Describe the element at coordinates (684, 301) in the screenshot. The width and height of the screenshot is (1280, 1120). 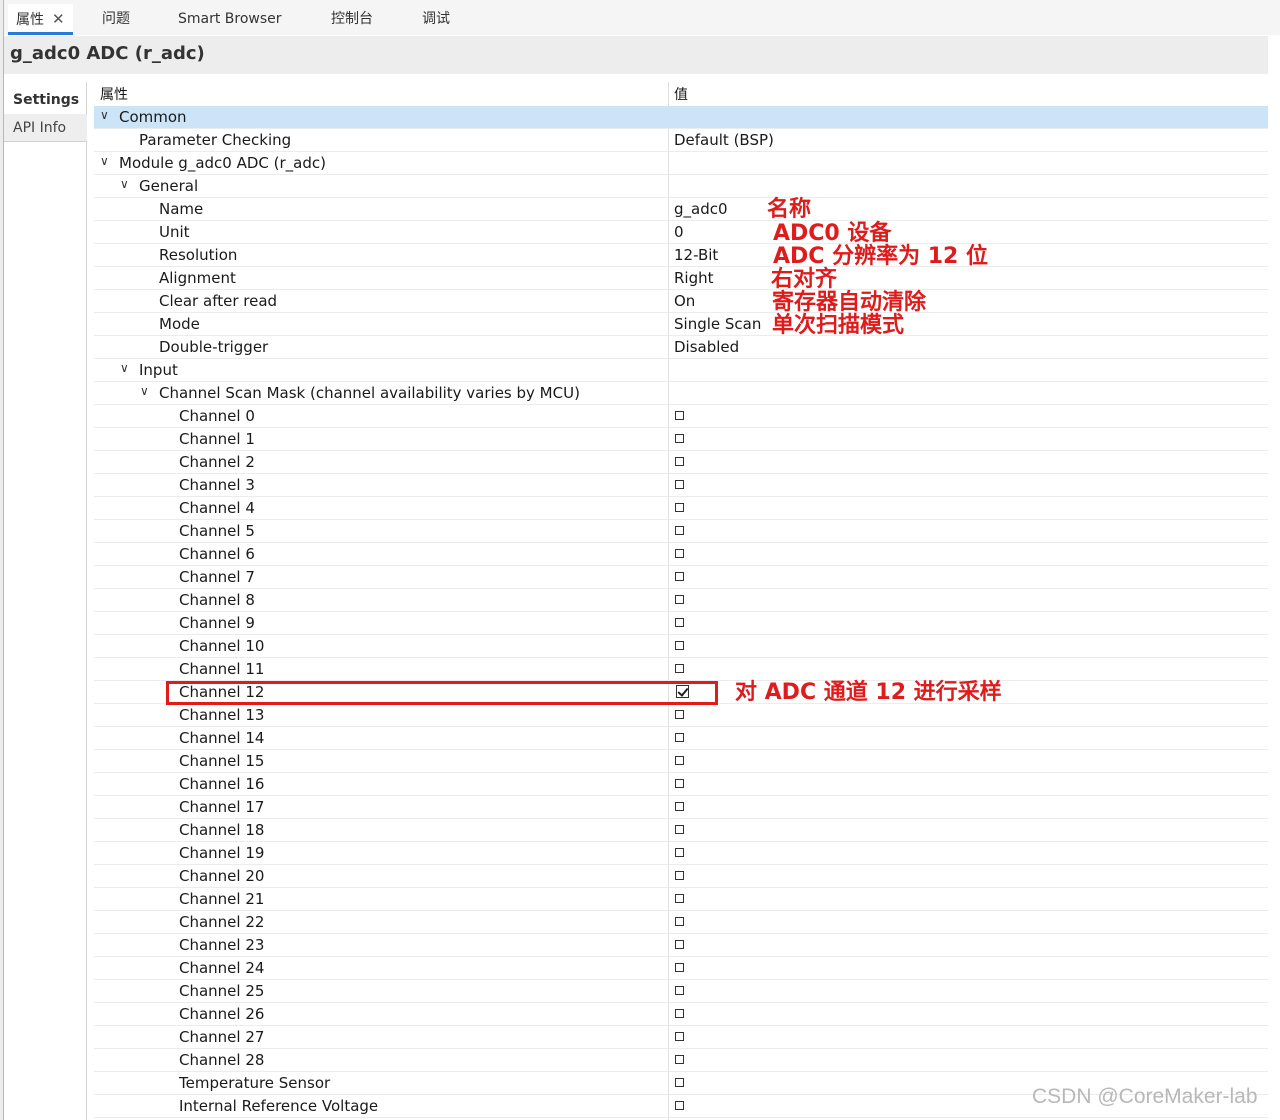
I see `row-value: On` at that location.